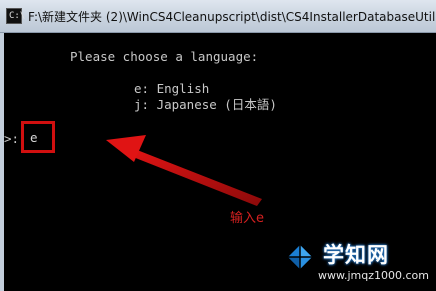  What do you see at coordinates (356, 255) in the screenshot?
I see `watermark-title: 学知网` at bounding box center [356, 255].